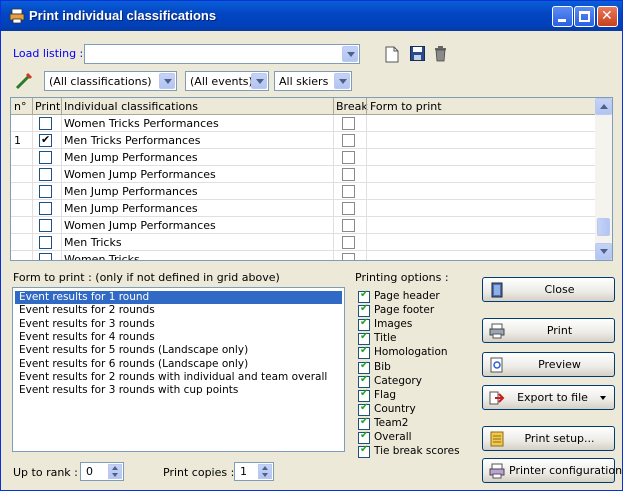  What do you see at coordinates (227, 81) in the screenshot?
I see `events-filter-combo: (All events)` at bounding box center [227, 81].